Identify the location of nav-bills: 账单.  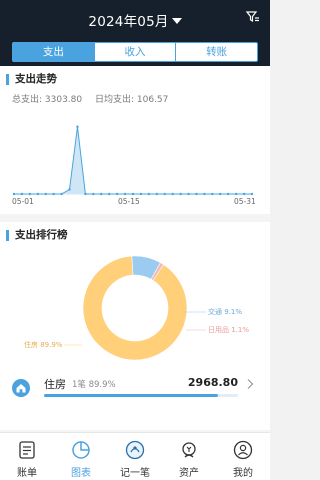
(27, 456).